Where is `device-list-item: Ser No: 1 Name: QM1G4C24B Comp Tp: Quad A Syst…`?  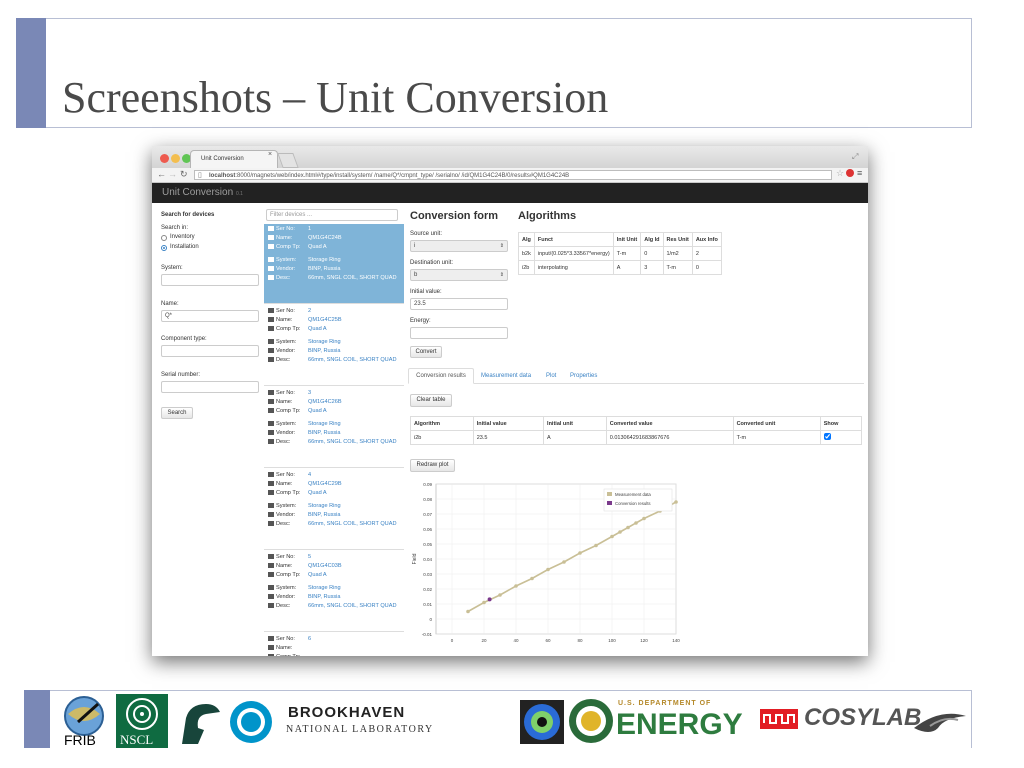
device-list-item: Ser No: 1 Name: QM1G4C24B Comp Tp: Quad A Syst… is located at coordinates (334, 264).